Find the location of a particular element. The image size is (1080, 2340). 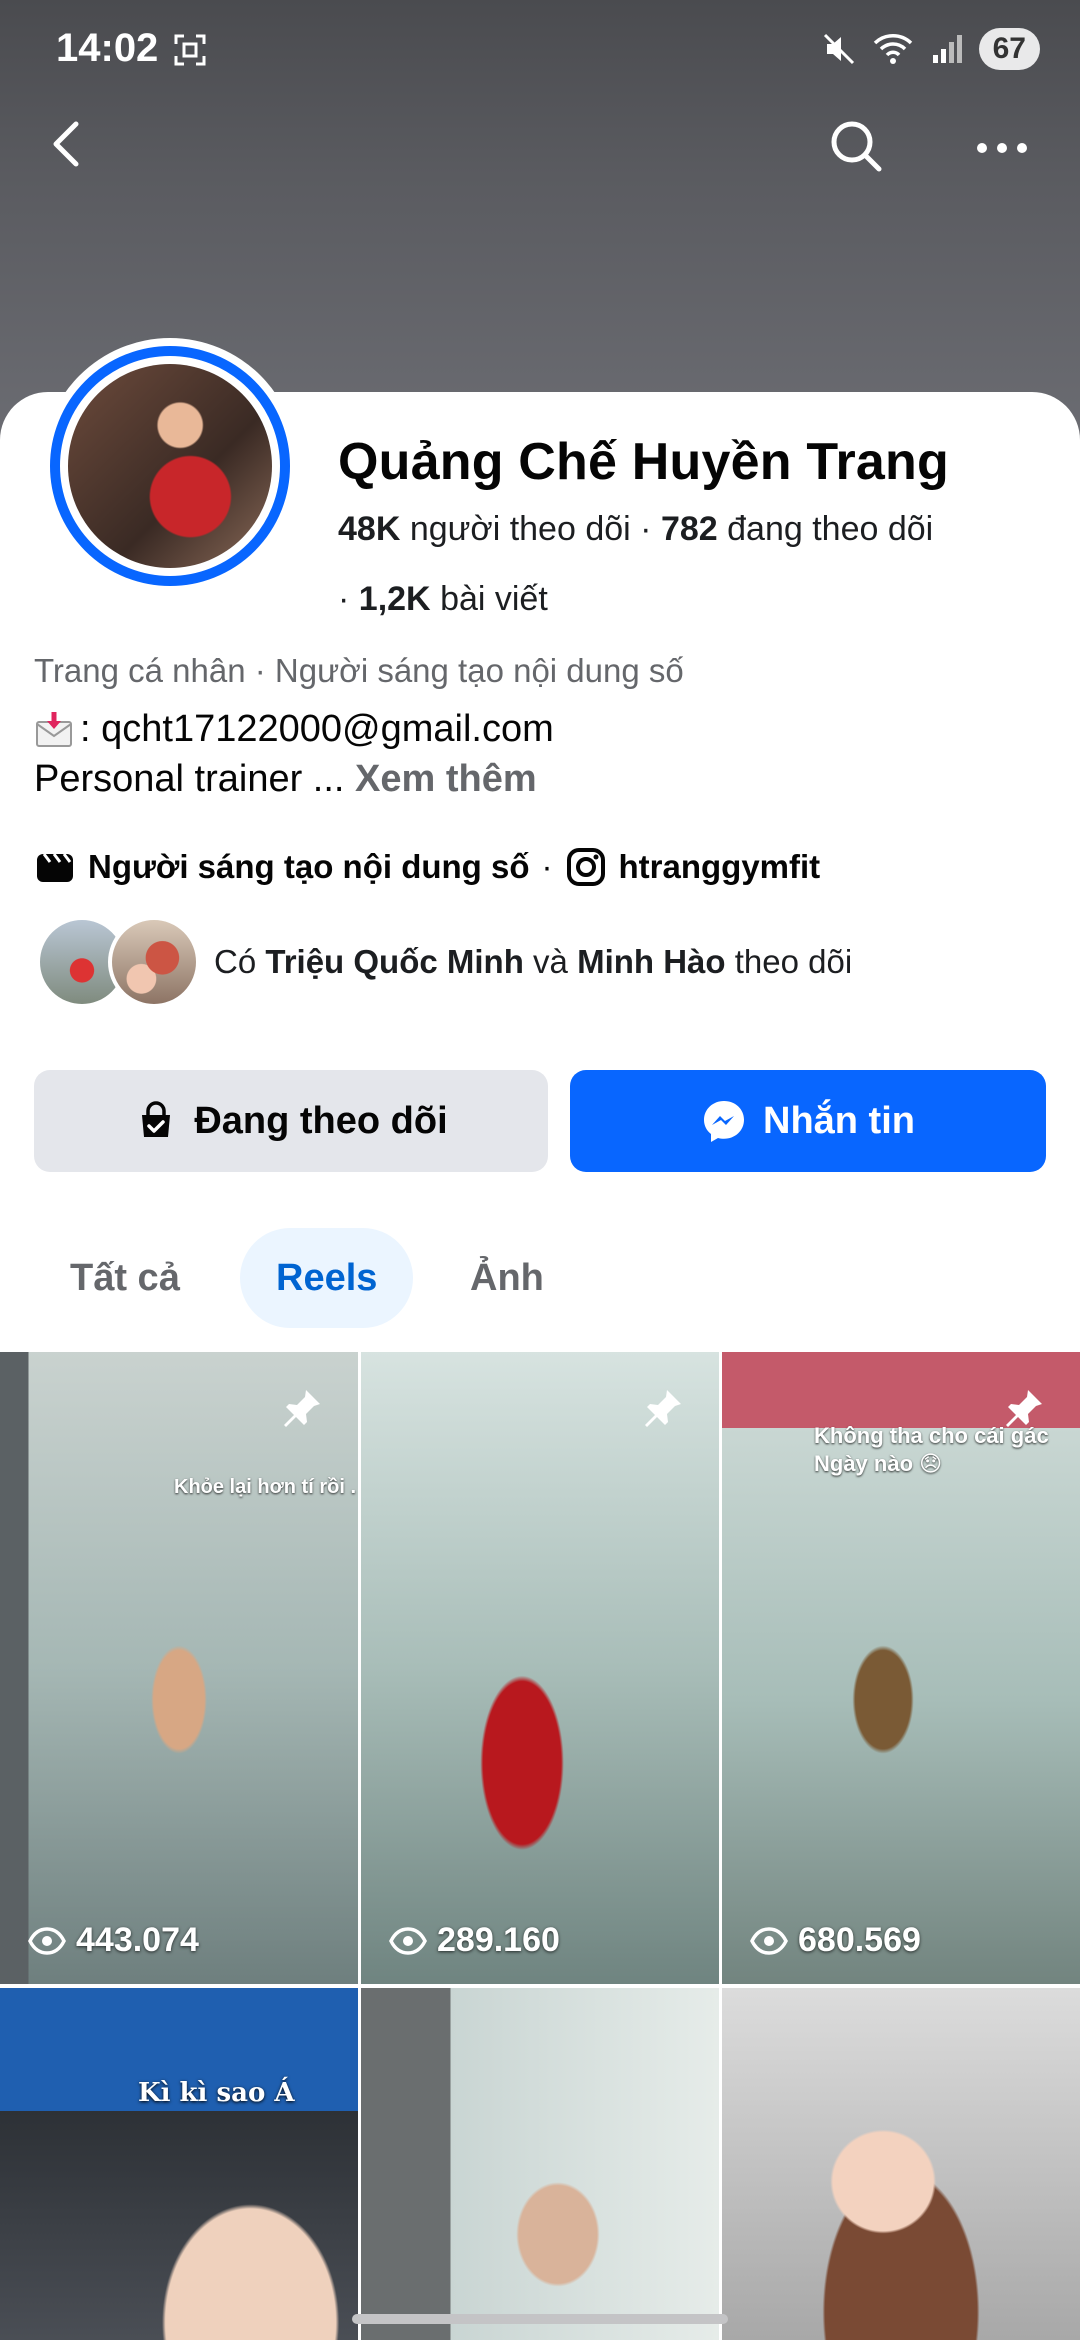

tab-photos: Ảnh is located at coordinates (507, 1278).